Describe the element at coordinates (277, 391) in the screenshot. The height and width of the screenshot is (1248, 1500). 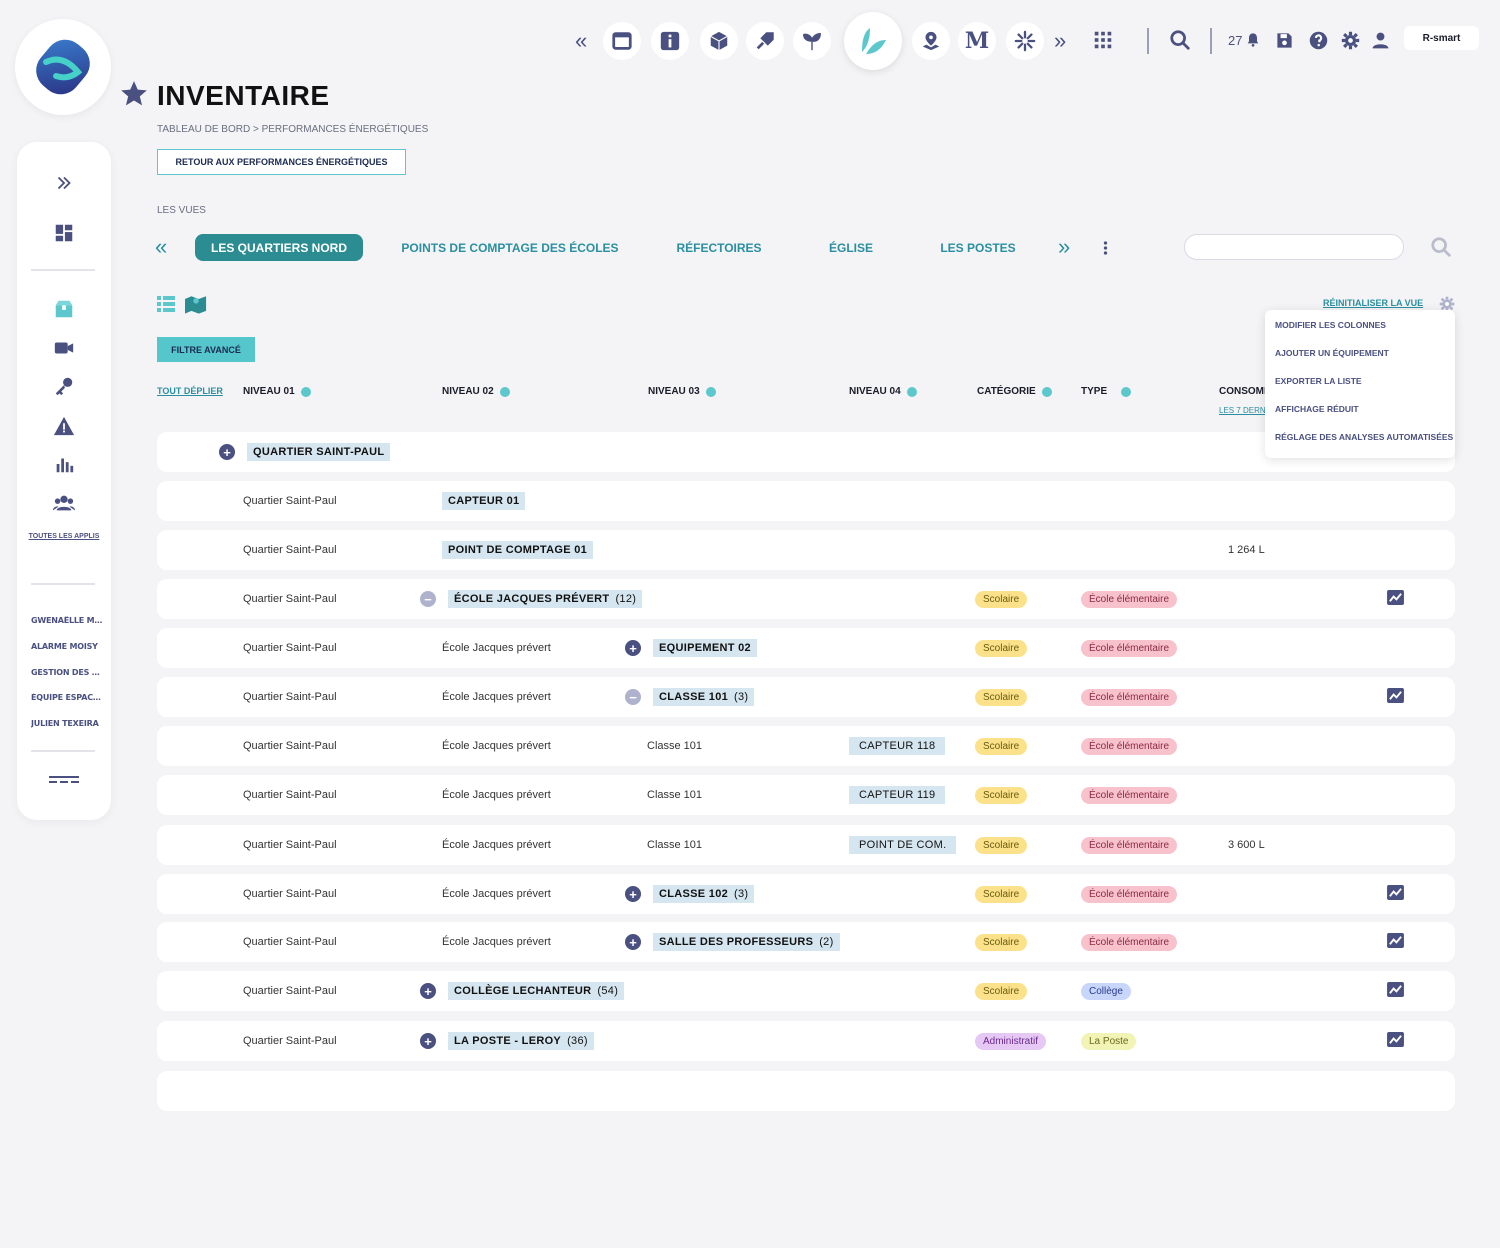
I see `column-header-niveau-01: NIVEAU 01` at that location.